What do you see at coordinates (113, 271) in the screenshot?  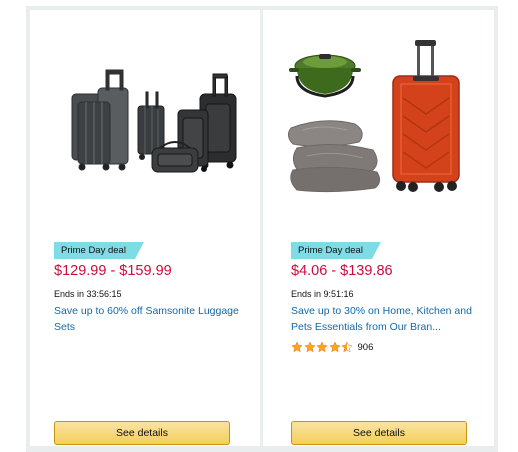 I see `deal-price: $129.99 - $159.99` at bounding box center [113, 271].